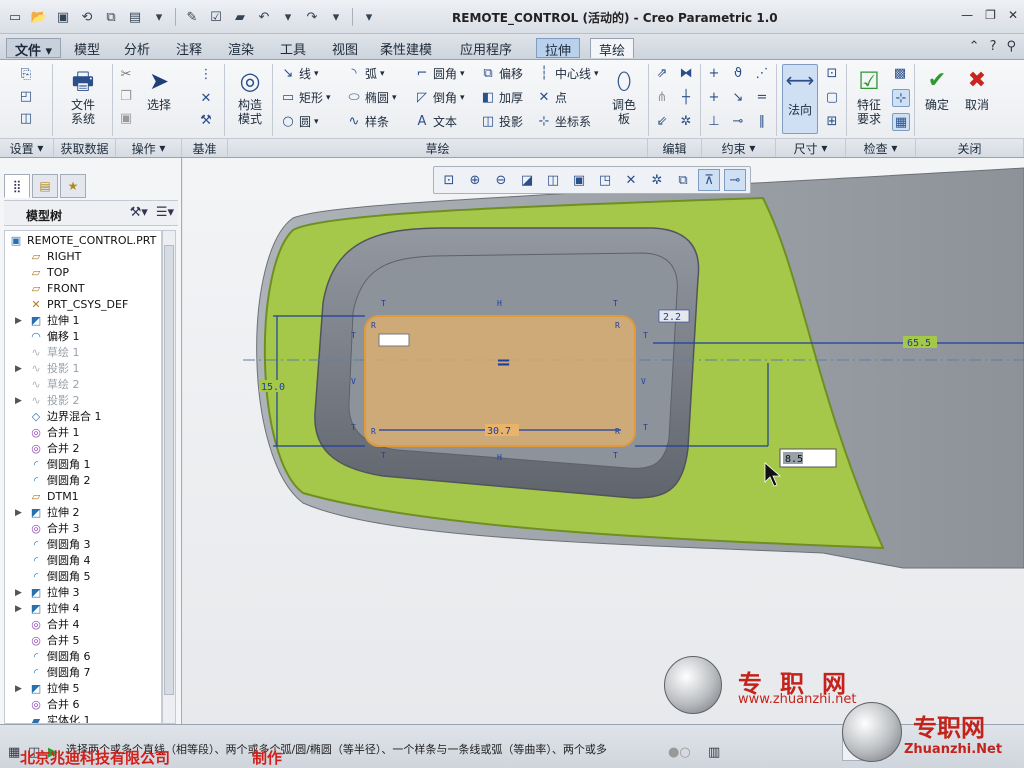  I want to click on folder-icon: ▰, so click(240, 17).